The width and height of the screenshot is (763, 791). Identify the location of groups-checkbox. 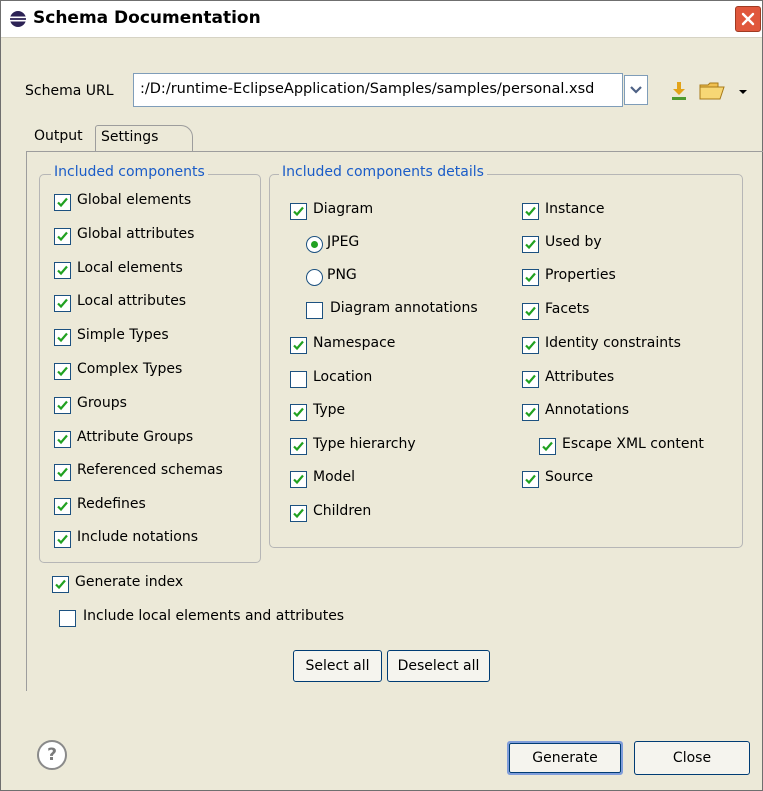
(62, 405).